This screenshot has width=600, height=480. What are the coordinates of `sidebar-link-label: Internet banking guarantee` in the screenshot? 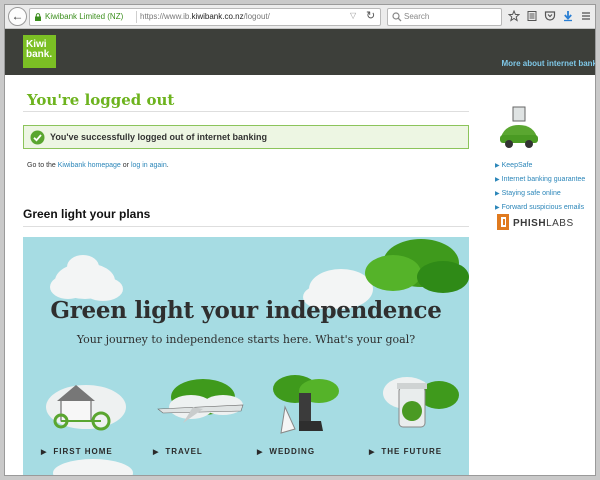 It's located at (543, 179).